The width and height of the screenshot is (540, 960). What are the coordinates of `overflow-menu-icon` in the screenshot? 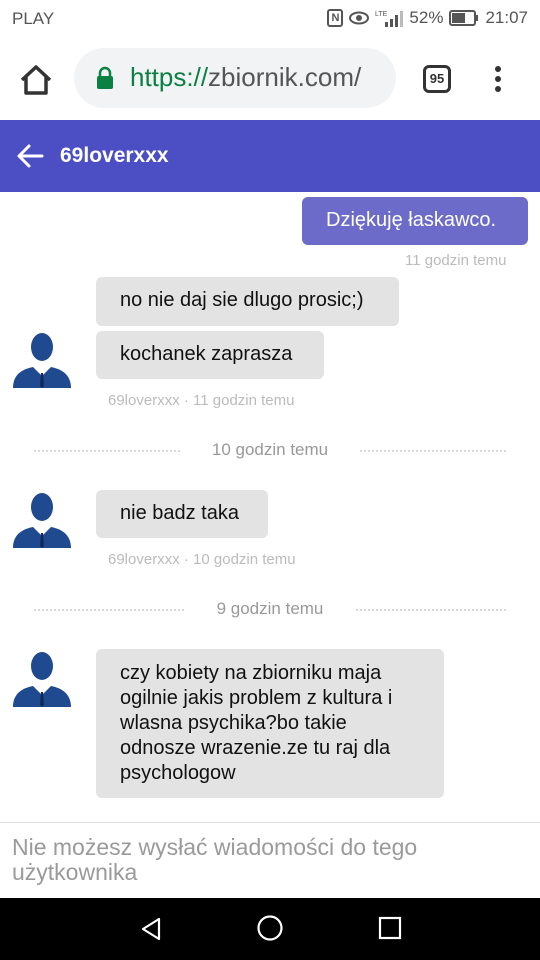 It's located at (498, 79).